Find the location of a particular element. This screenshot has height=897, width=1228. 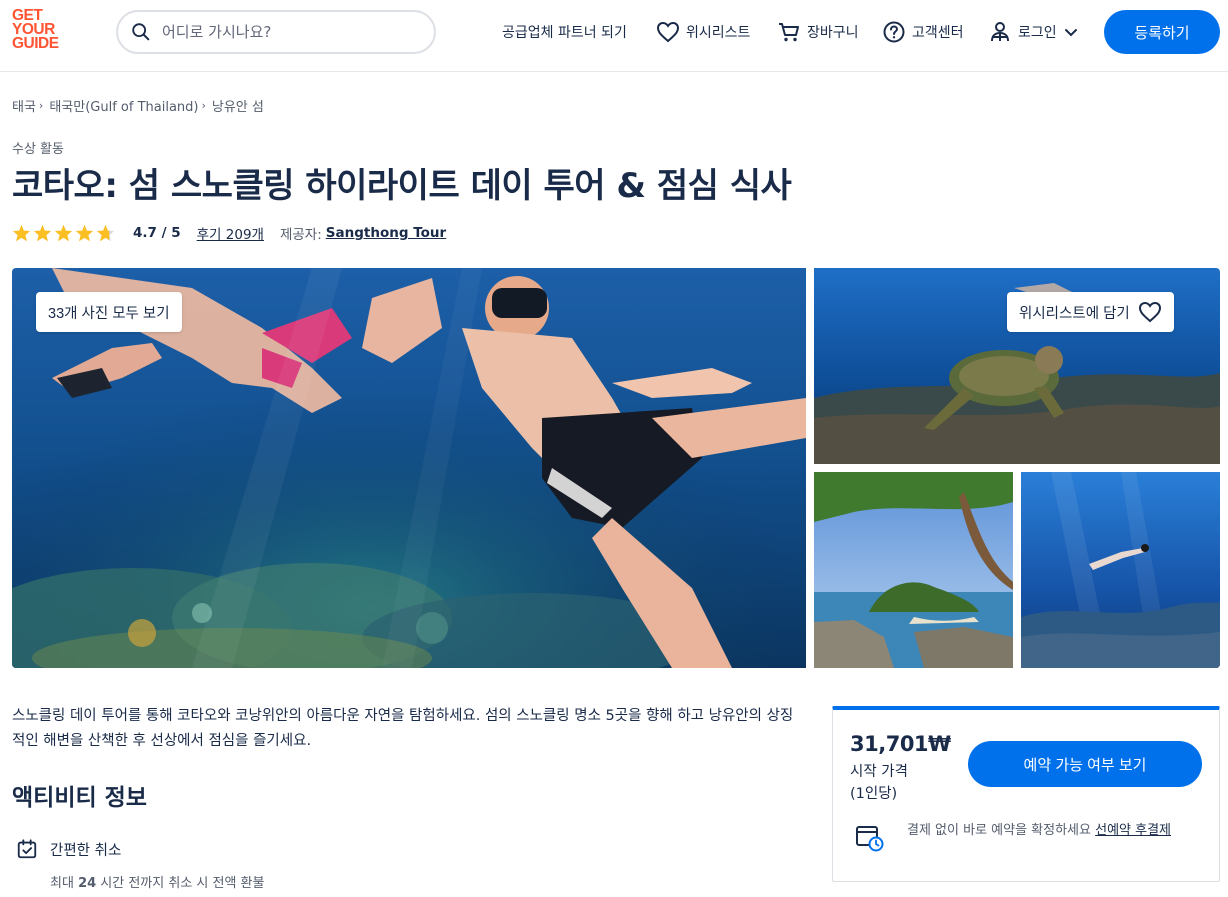

price-value: 31,701₩ is located at coordinates (900, 744).